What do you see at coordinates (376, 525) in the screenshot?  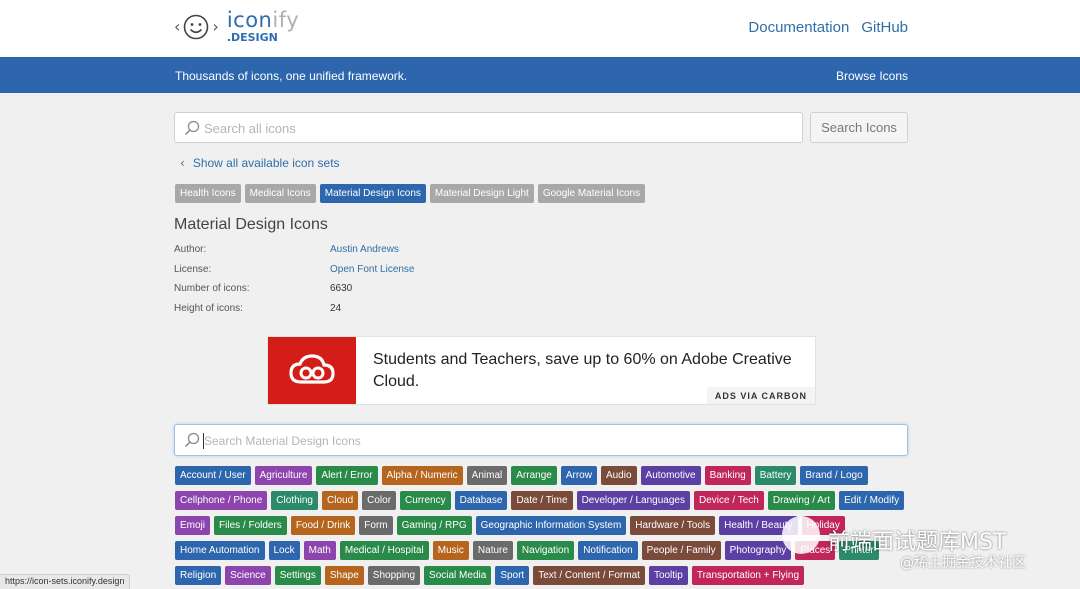 I see `category-chip: Form` at bounding box center [376, 525].